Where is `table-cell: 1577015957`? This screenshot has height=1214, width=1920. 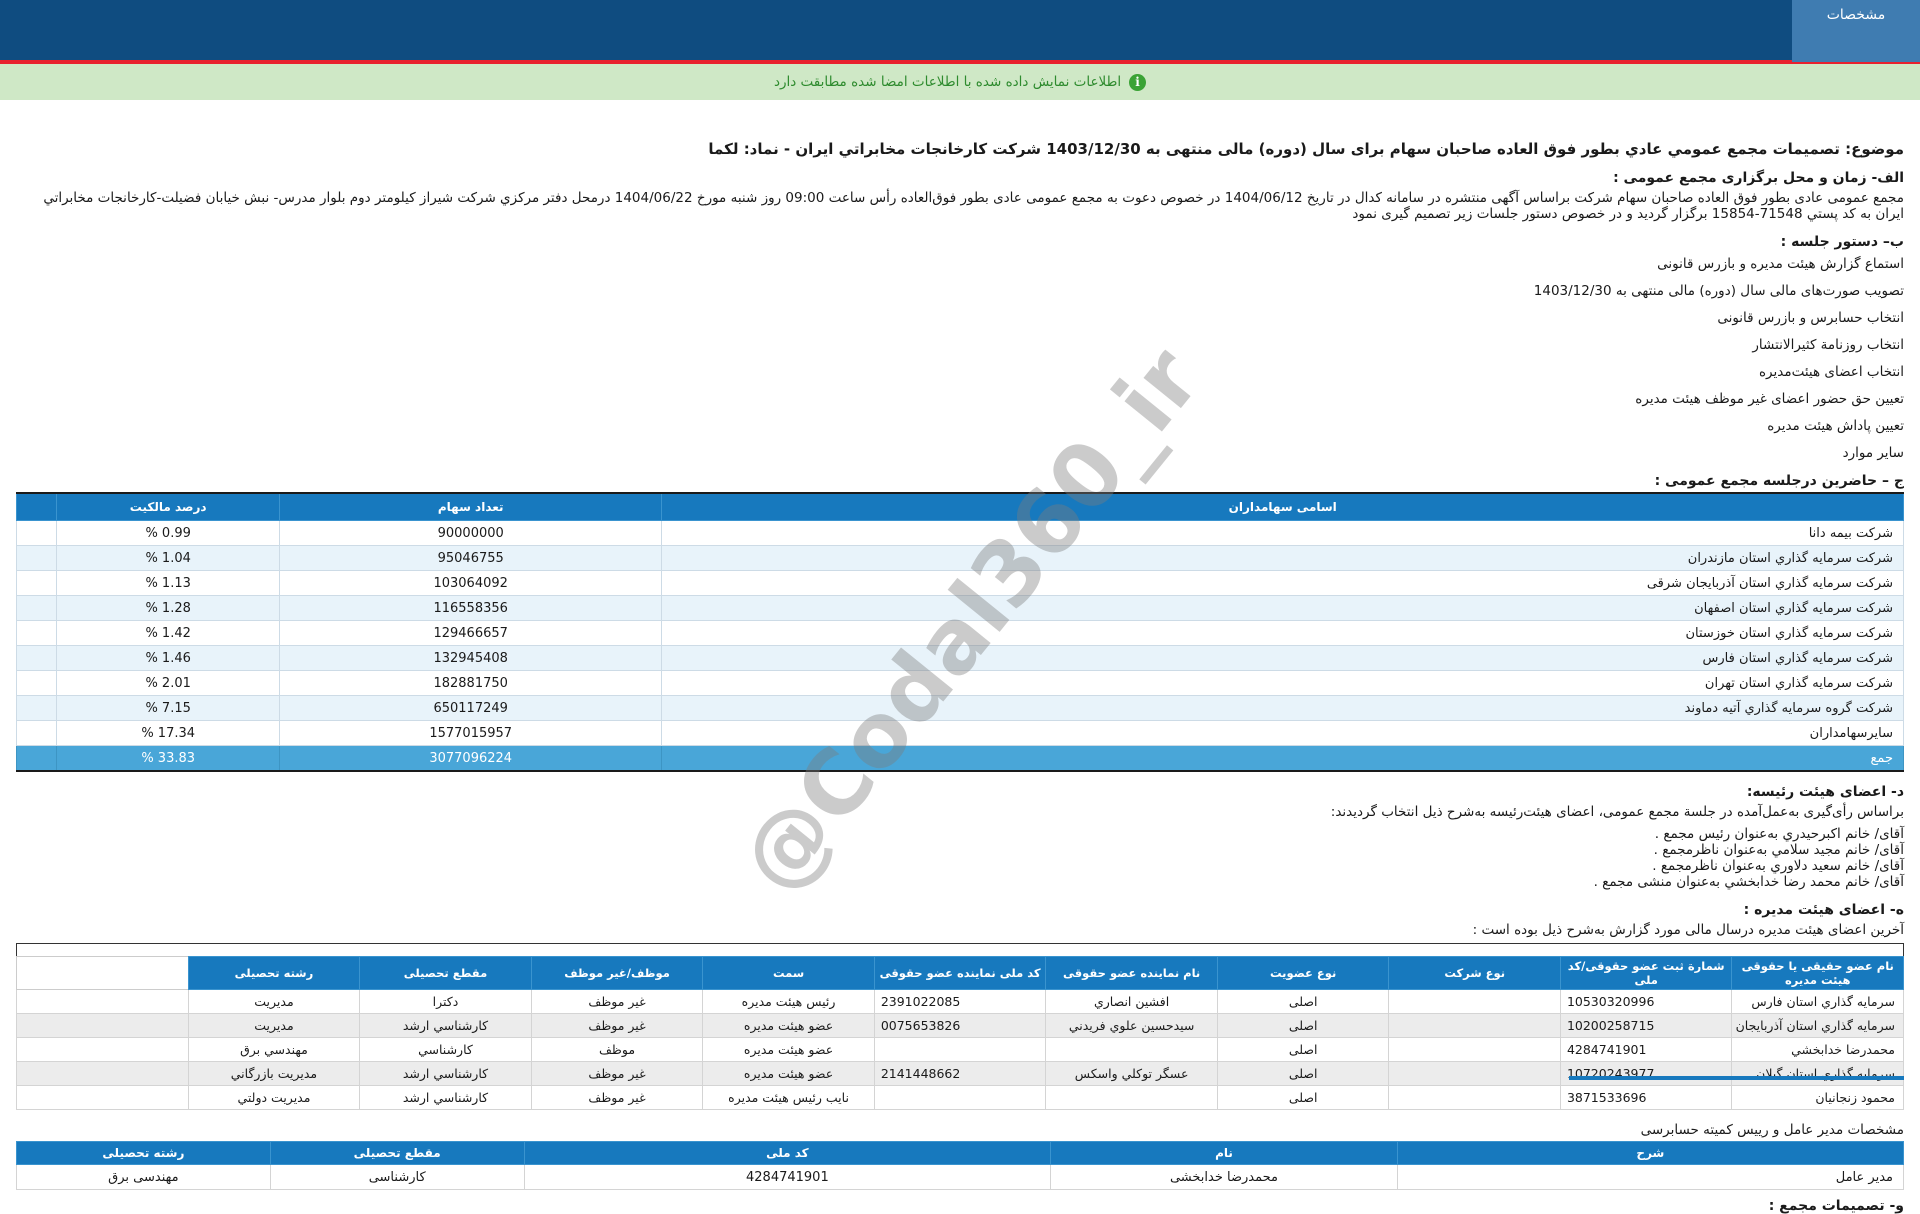
table-cell: 1577015957 is located at coordinates (470, 733).